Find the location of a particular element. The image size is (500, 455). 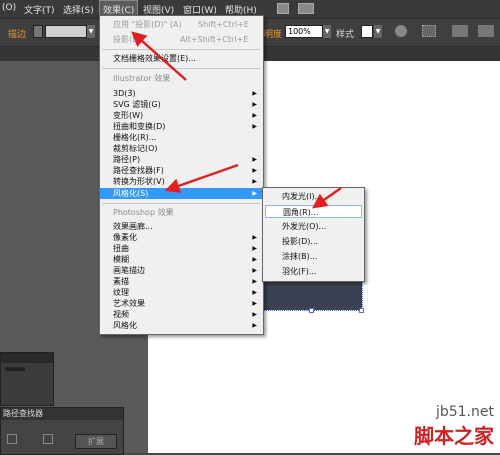

align-icon is located at coordinates (429, 31).